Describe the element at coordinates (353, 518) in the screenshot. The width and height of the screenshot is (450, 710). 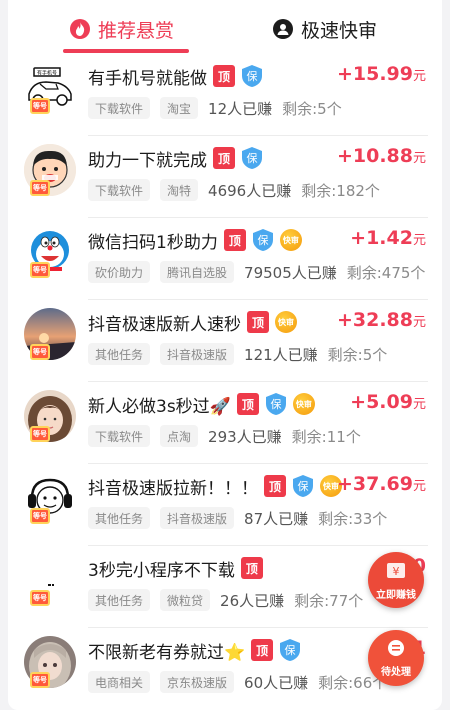
I see `remaining-count: 剩余:33个` at that location.